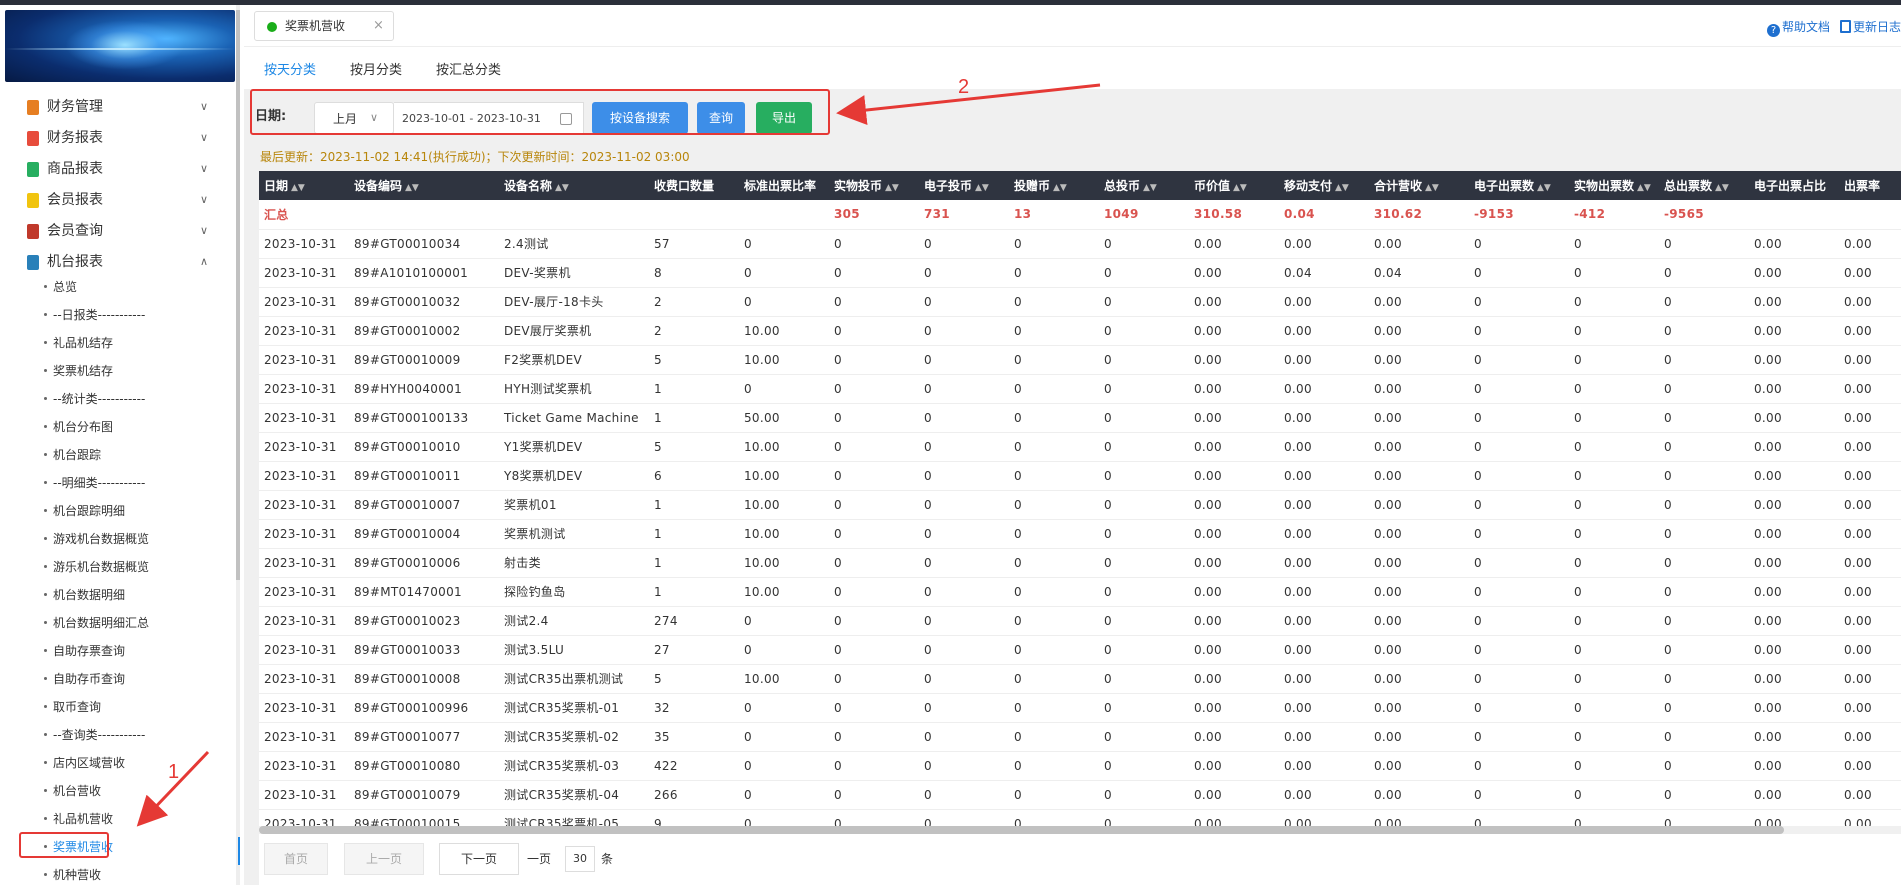 The height and width of the screenshot is (885, 1901). I want to click on column-header: 收费口数量, so click(694, 185).